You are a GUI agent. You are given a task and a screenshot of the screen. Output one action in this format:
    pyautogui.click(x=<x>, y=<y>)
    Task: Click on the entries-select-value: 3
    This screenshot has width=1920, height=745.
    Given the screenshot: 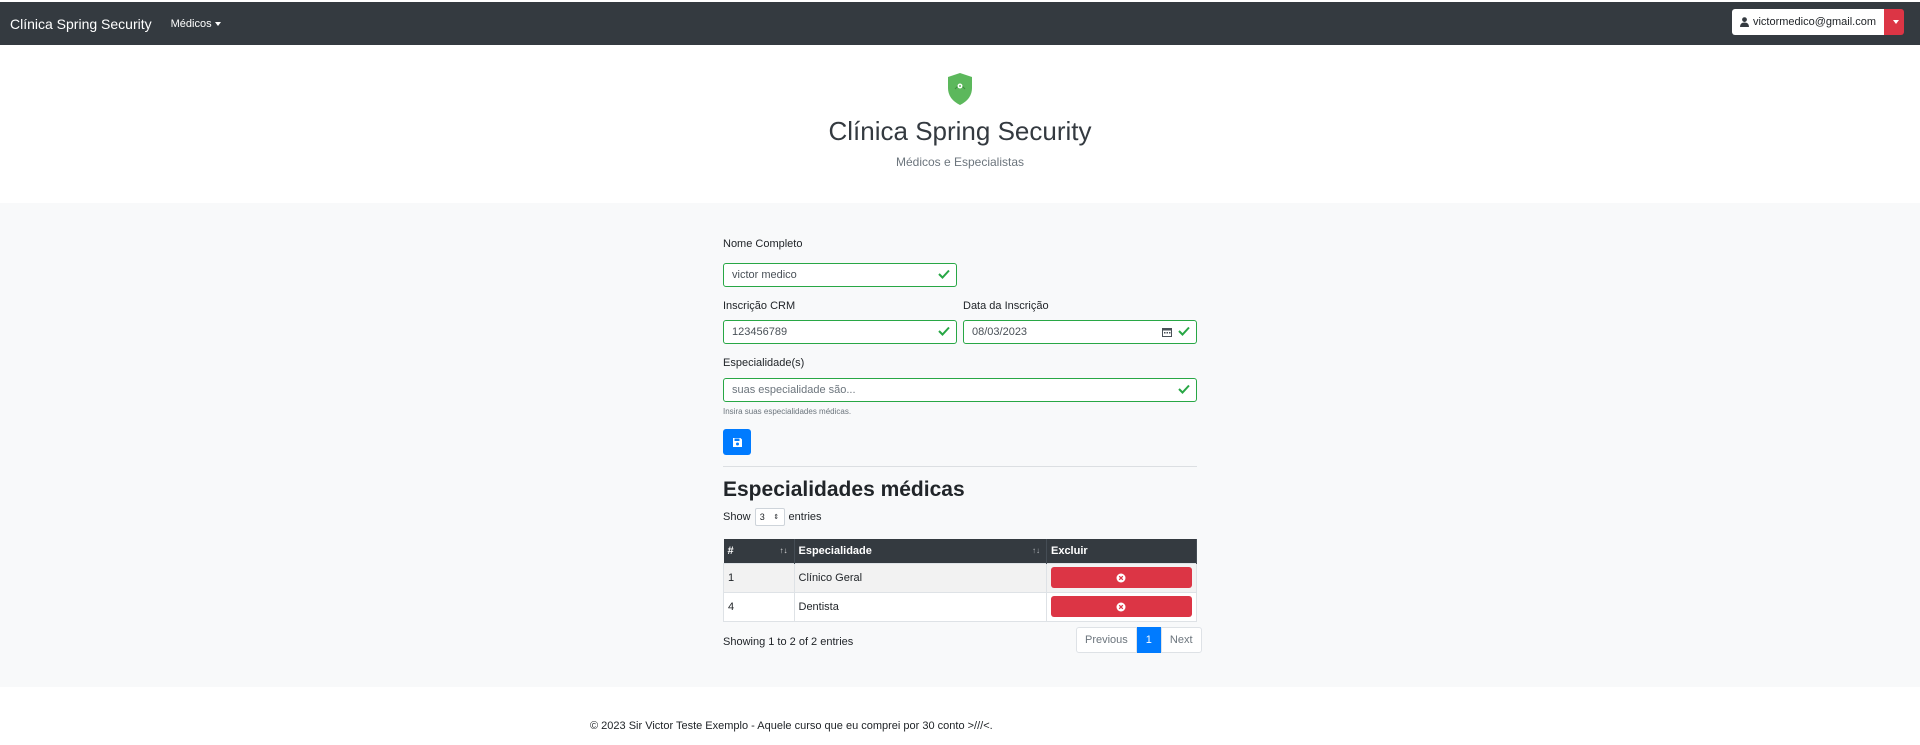 What is the action you would take?
    pyautogui.click(x=762, y=517)
    